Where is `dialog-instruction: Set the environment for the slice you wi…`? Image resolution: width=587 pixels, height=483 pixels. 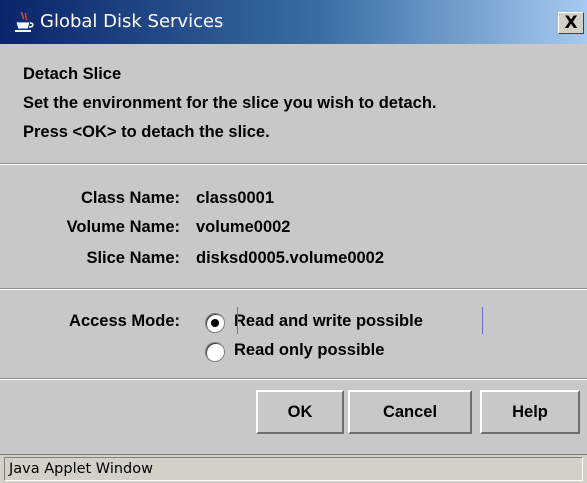
dialog-instruction: Set the environment for the slice you wi… is located at coordinates (230, 103).